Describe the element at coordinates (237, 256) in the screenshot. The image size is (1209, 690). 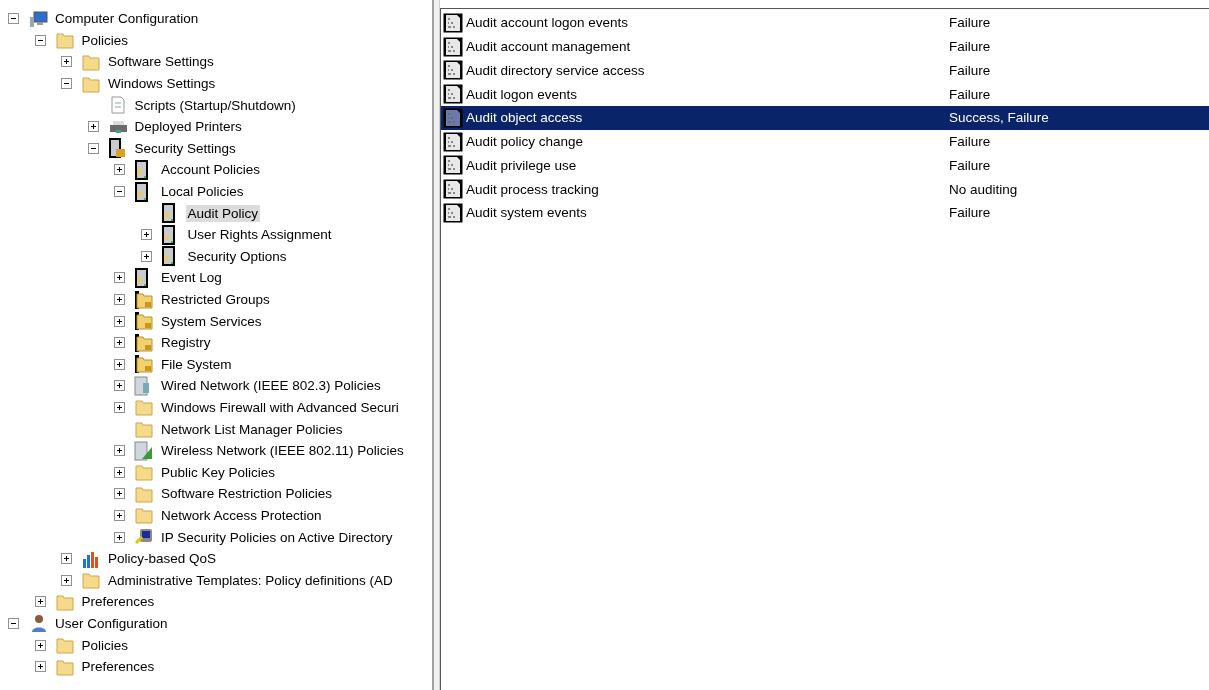
I see `tree-item: Security Options` at that location.